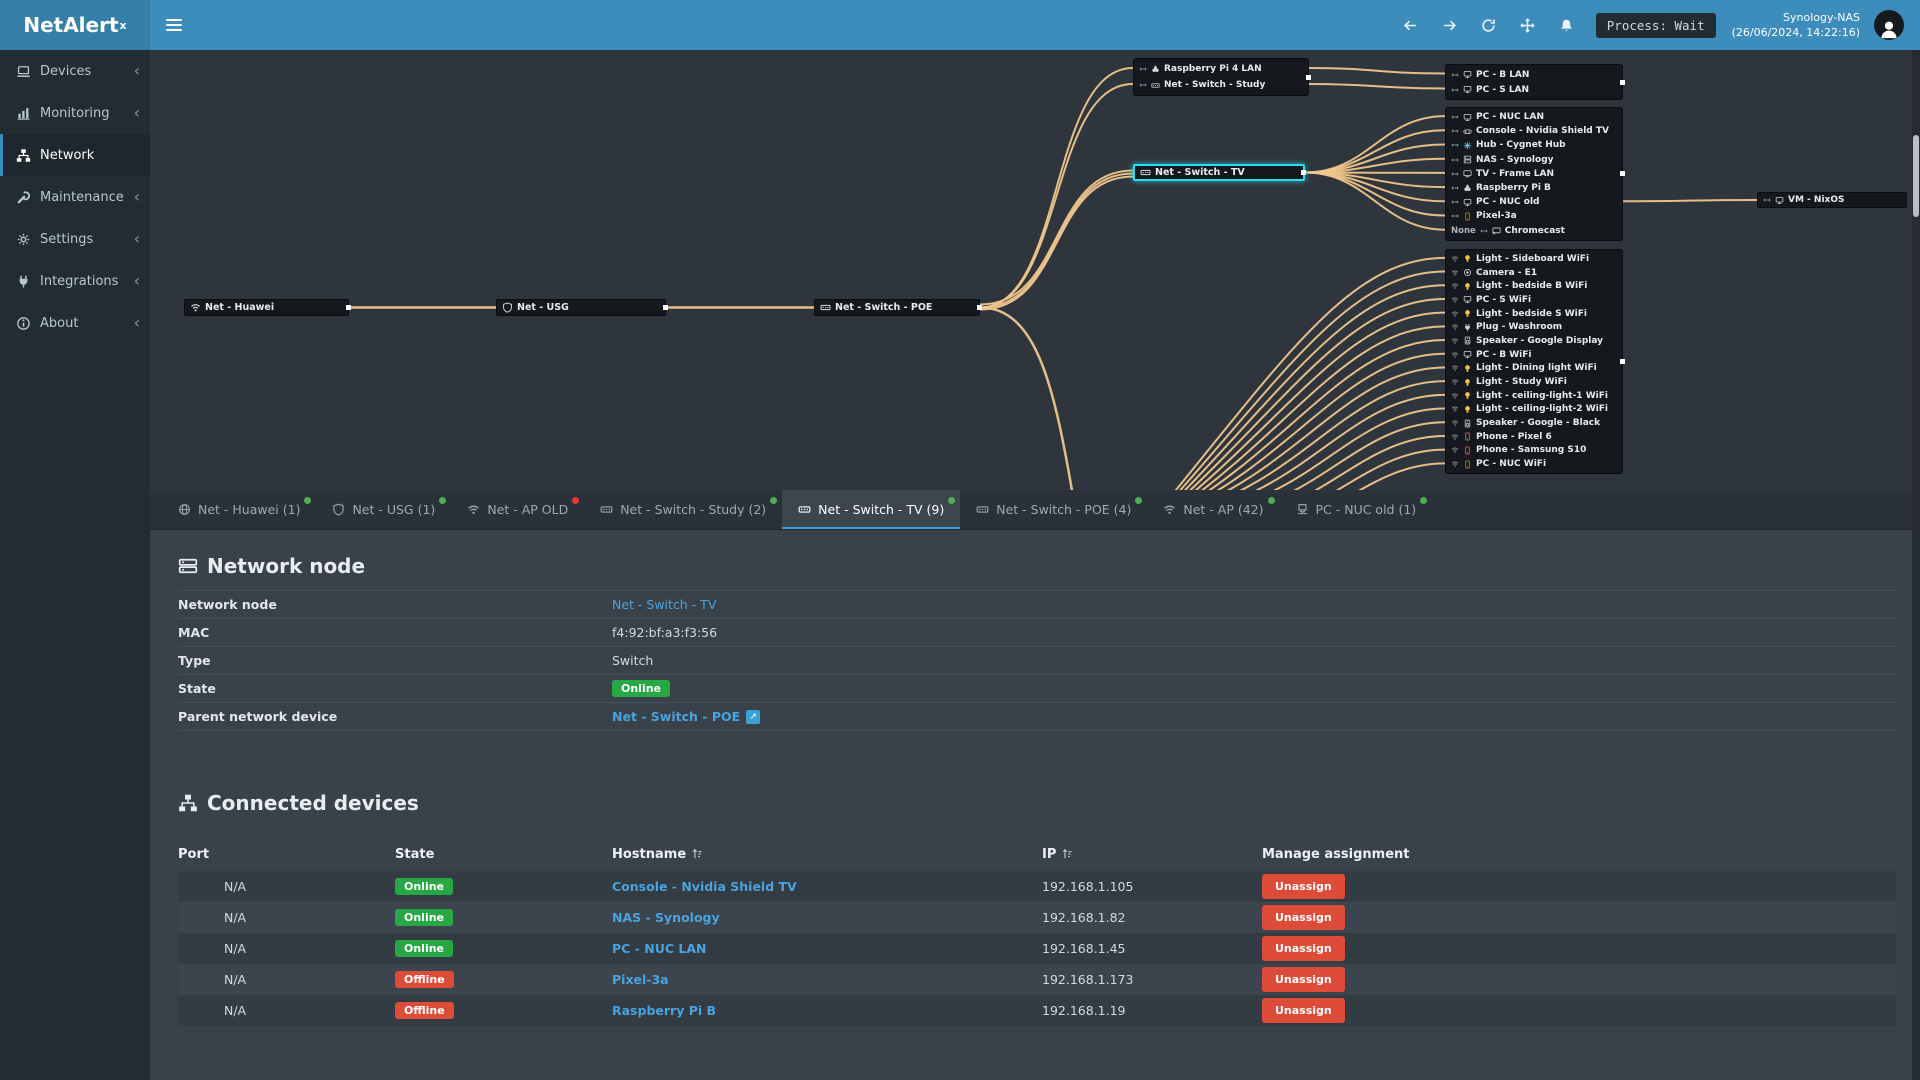 The image size is (1920, 1080). What do you see at coordinates (517, 509) in the screenshot?
I see `tab-net-ap-old: Net - AP OLD` at bounding box center [517, 509].